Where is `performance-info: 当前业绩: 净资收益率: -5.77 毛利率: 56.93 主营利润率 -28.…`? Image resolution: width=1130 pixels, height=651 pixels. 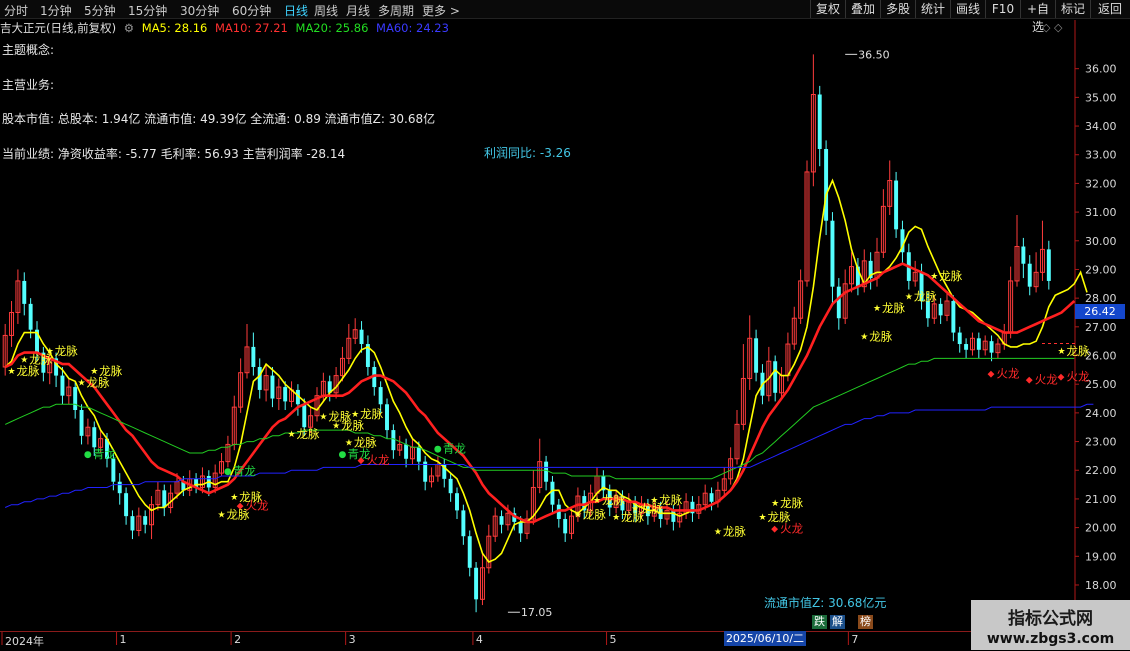
performance-info: 当前业绩: 净资收益率: -5.77 毛利率: 56.93 主营利润率 -28.… is located at coordinates (174, 154).